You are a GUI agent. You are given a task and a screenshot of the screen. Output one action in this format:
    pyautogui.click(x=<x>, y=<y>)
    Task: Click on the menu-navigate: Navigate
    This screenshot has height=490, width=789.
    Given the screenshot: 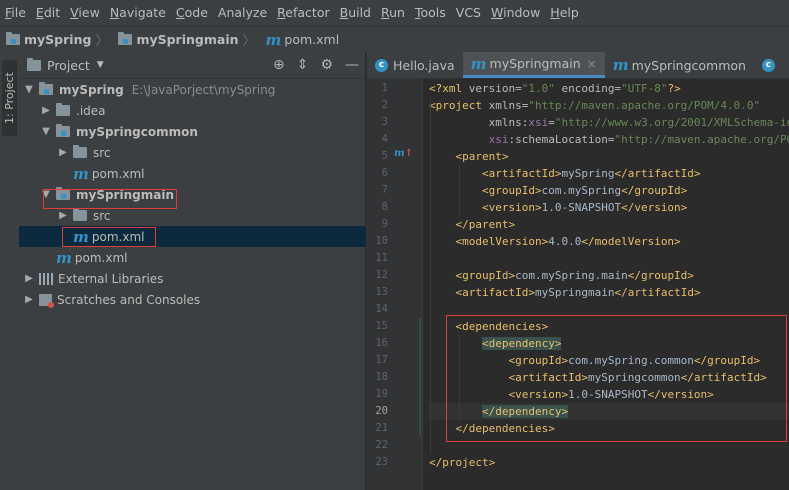 What is the action you would take?
    pyautogui.click(x=138, y=13)
    